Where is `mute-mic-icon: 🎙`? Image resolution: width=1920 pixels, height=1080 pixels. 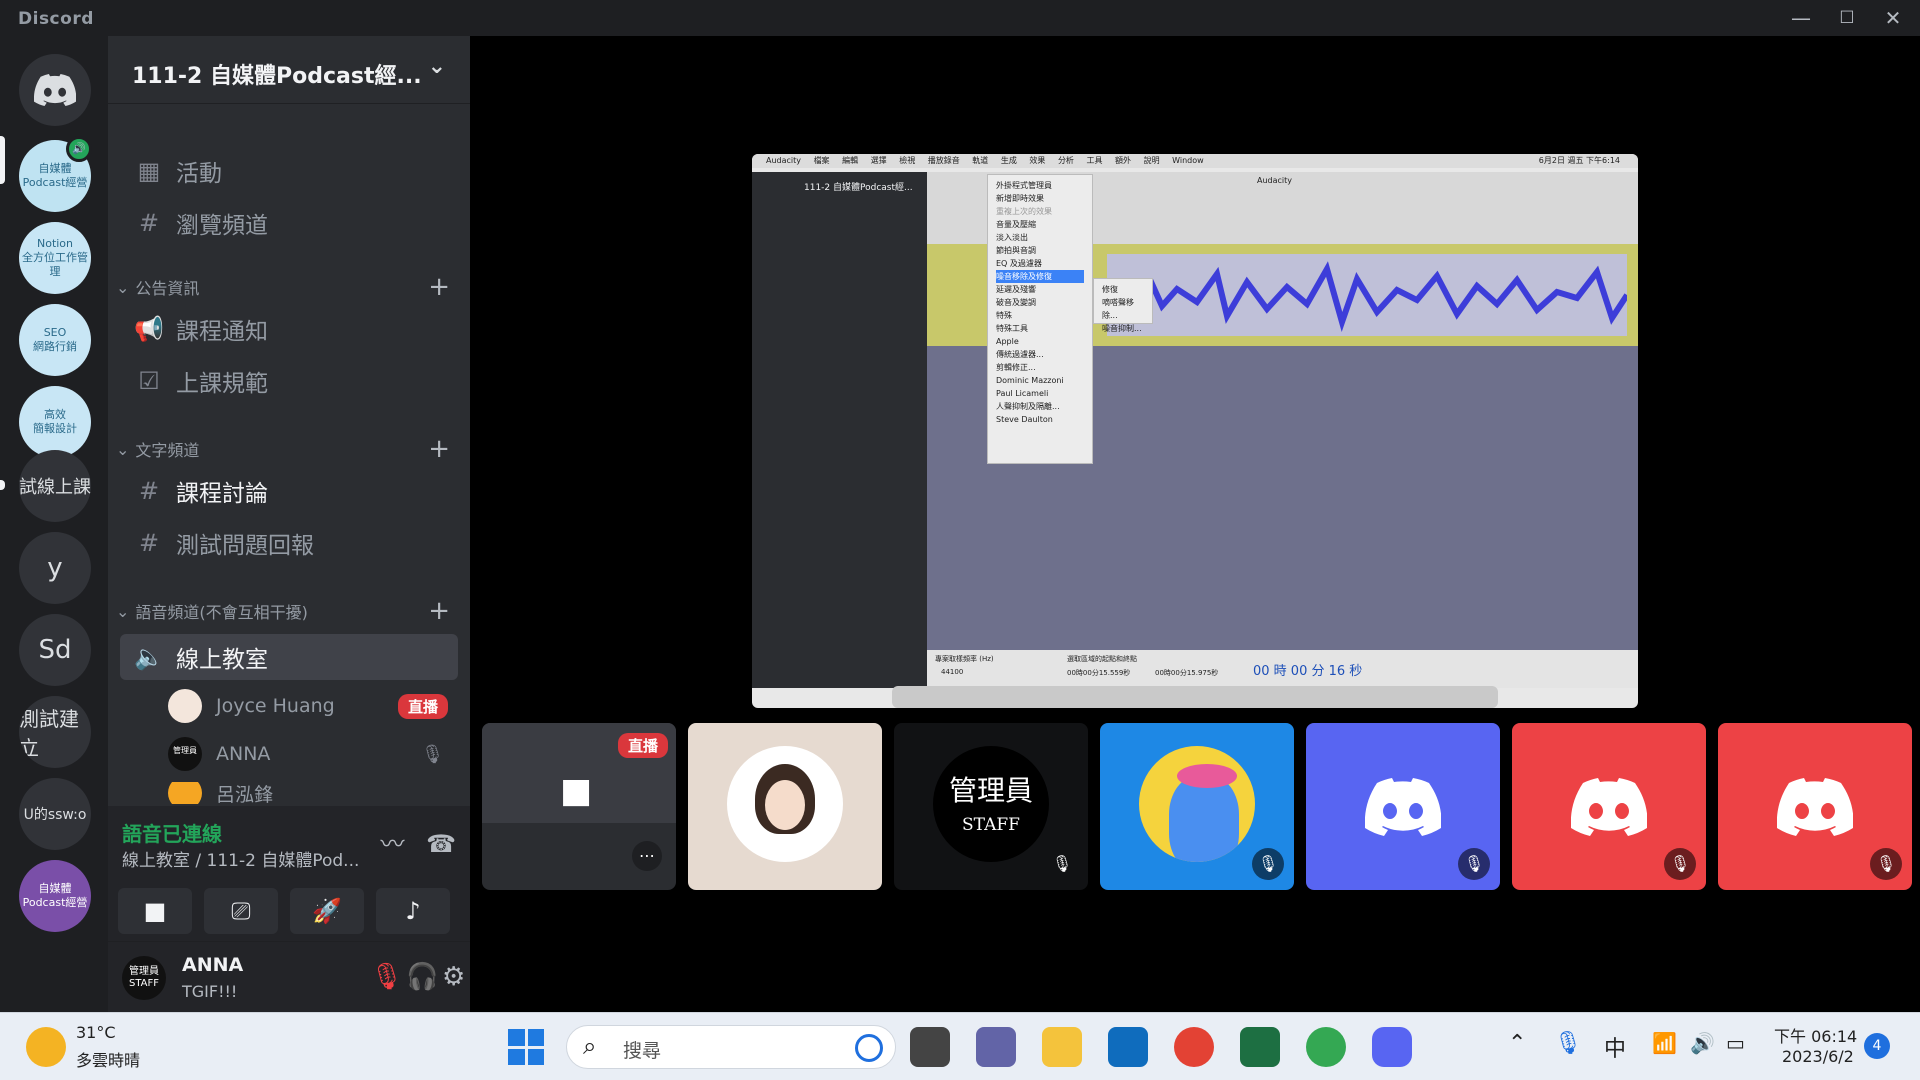 mute-mic-icon: 🎙 is located at coordinates (386, 977).